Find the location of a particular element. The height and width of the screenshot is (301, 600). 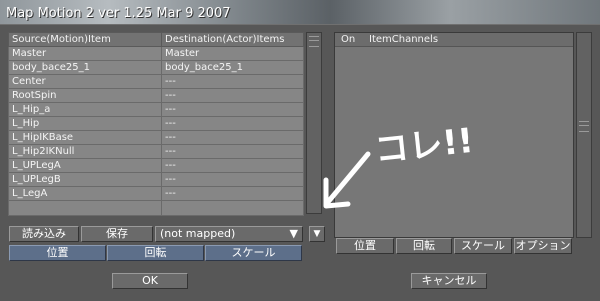

mapping-dropdown: (not mapped) ▼ is located at coordinates (229, 234).